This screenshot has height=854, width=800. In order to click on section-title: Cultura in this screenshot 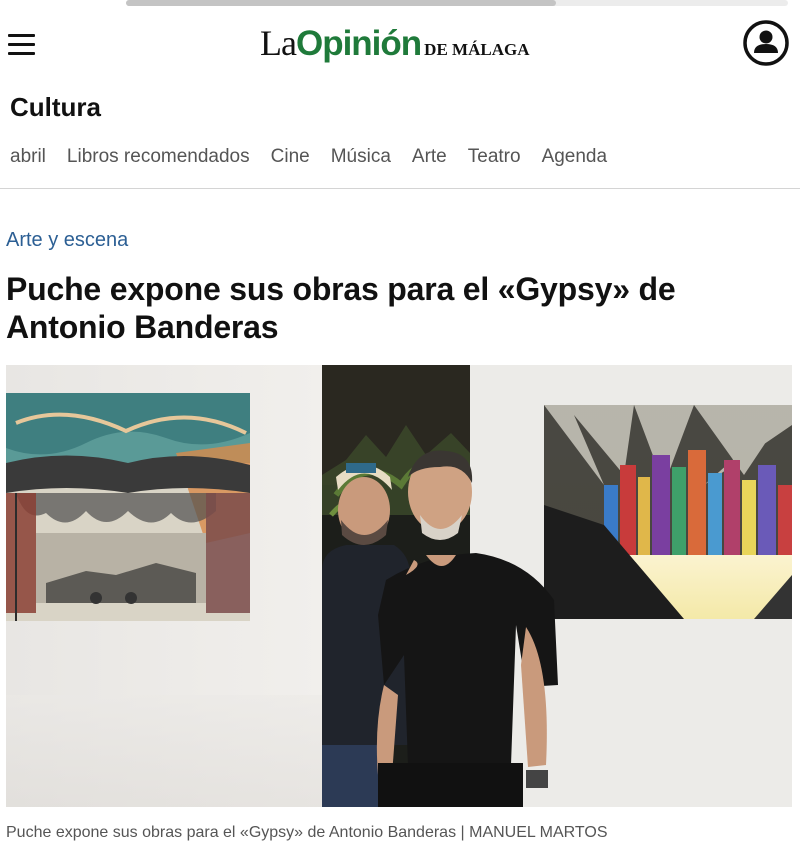, I will do `click(55, 107)`.